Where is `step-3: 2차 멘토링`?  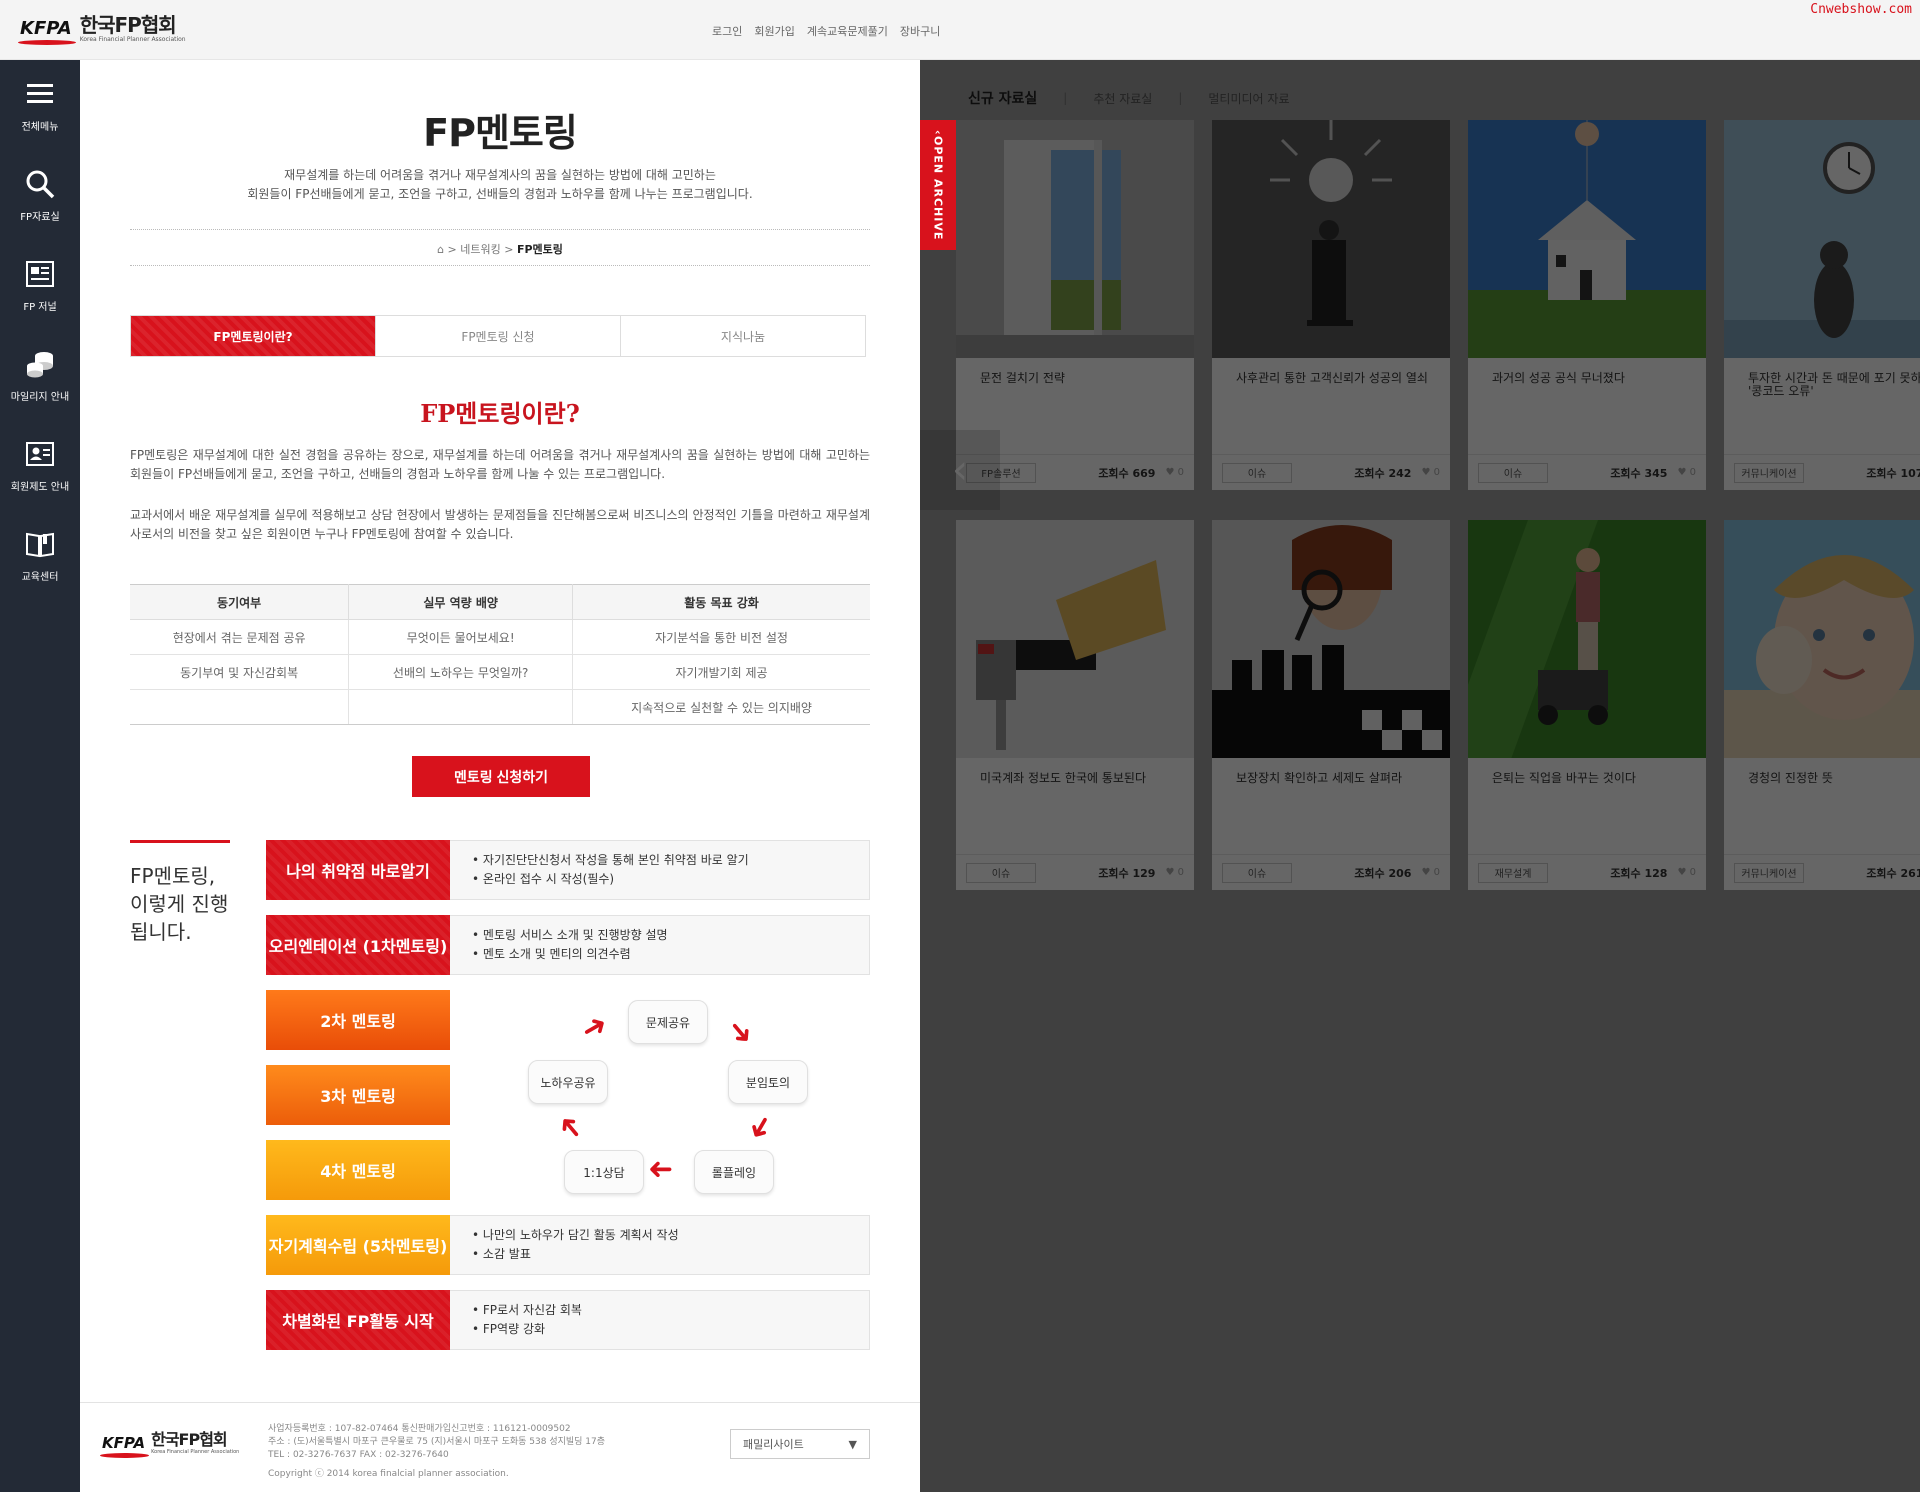 step-3: 2차 멘토링 is located at coordinates (358, 1020).